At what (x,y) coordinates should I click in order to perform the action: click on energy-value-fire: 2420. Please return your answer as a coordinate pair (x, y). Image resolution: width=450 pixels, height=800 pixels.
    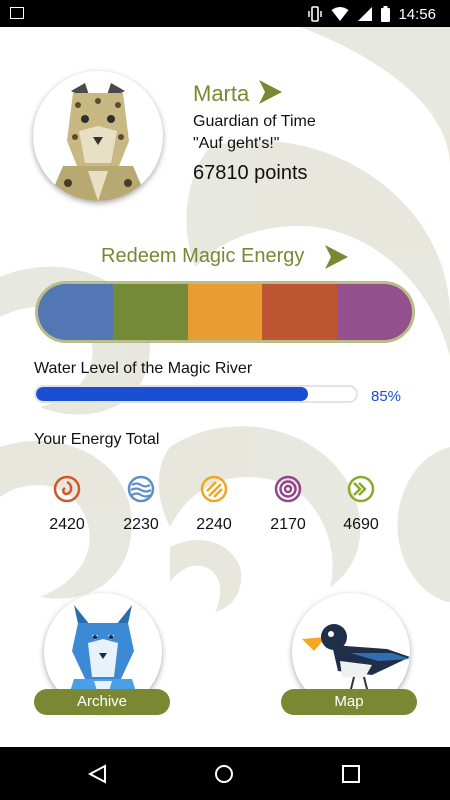
    Looking at the image, I should click on (67, 524).